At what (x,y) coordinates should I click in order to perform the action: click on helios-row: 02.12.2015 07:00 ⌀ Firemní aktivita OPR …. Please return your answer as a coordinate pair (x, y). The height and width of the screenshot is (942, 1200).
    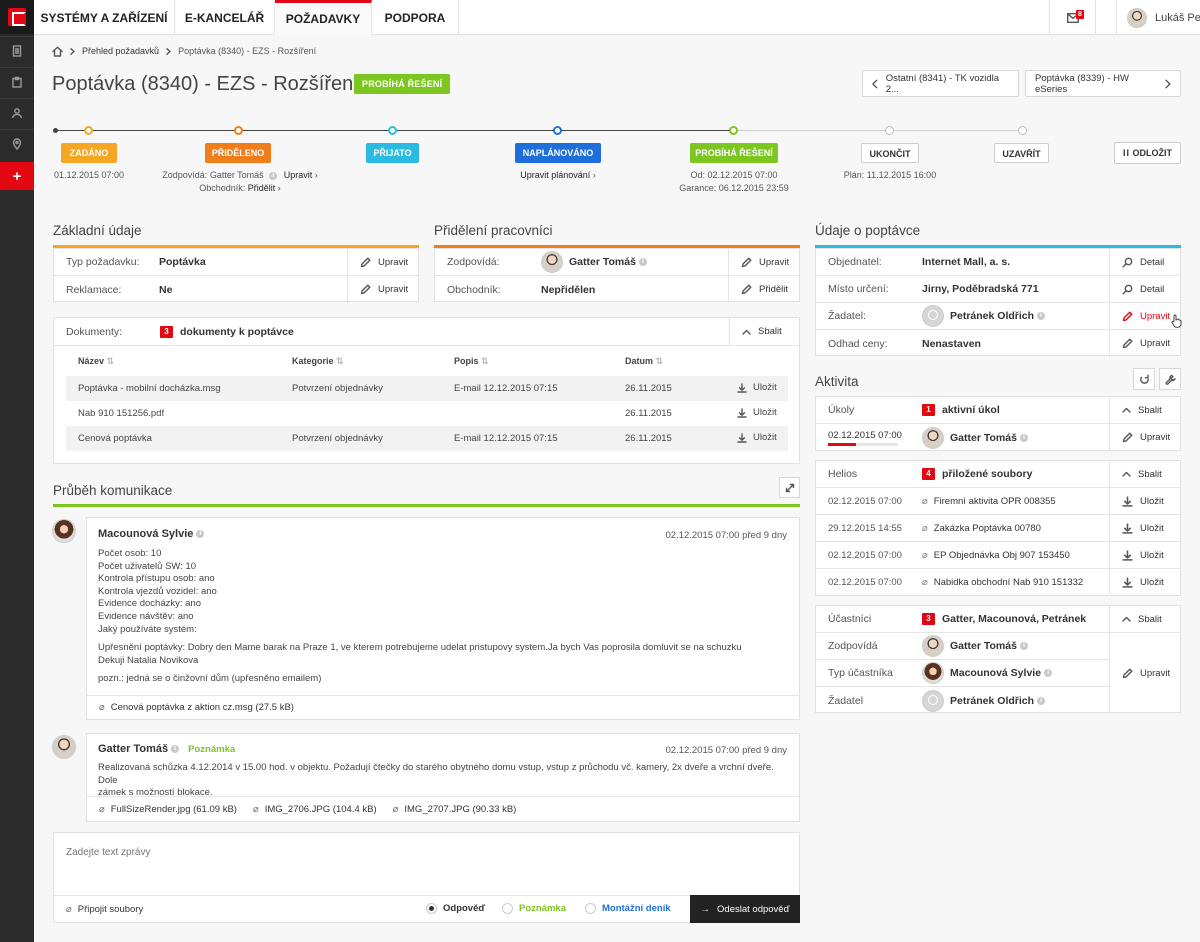
    Looking at the image, I should click on (998, 501).